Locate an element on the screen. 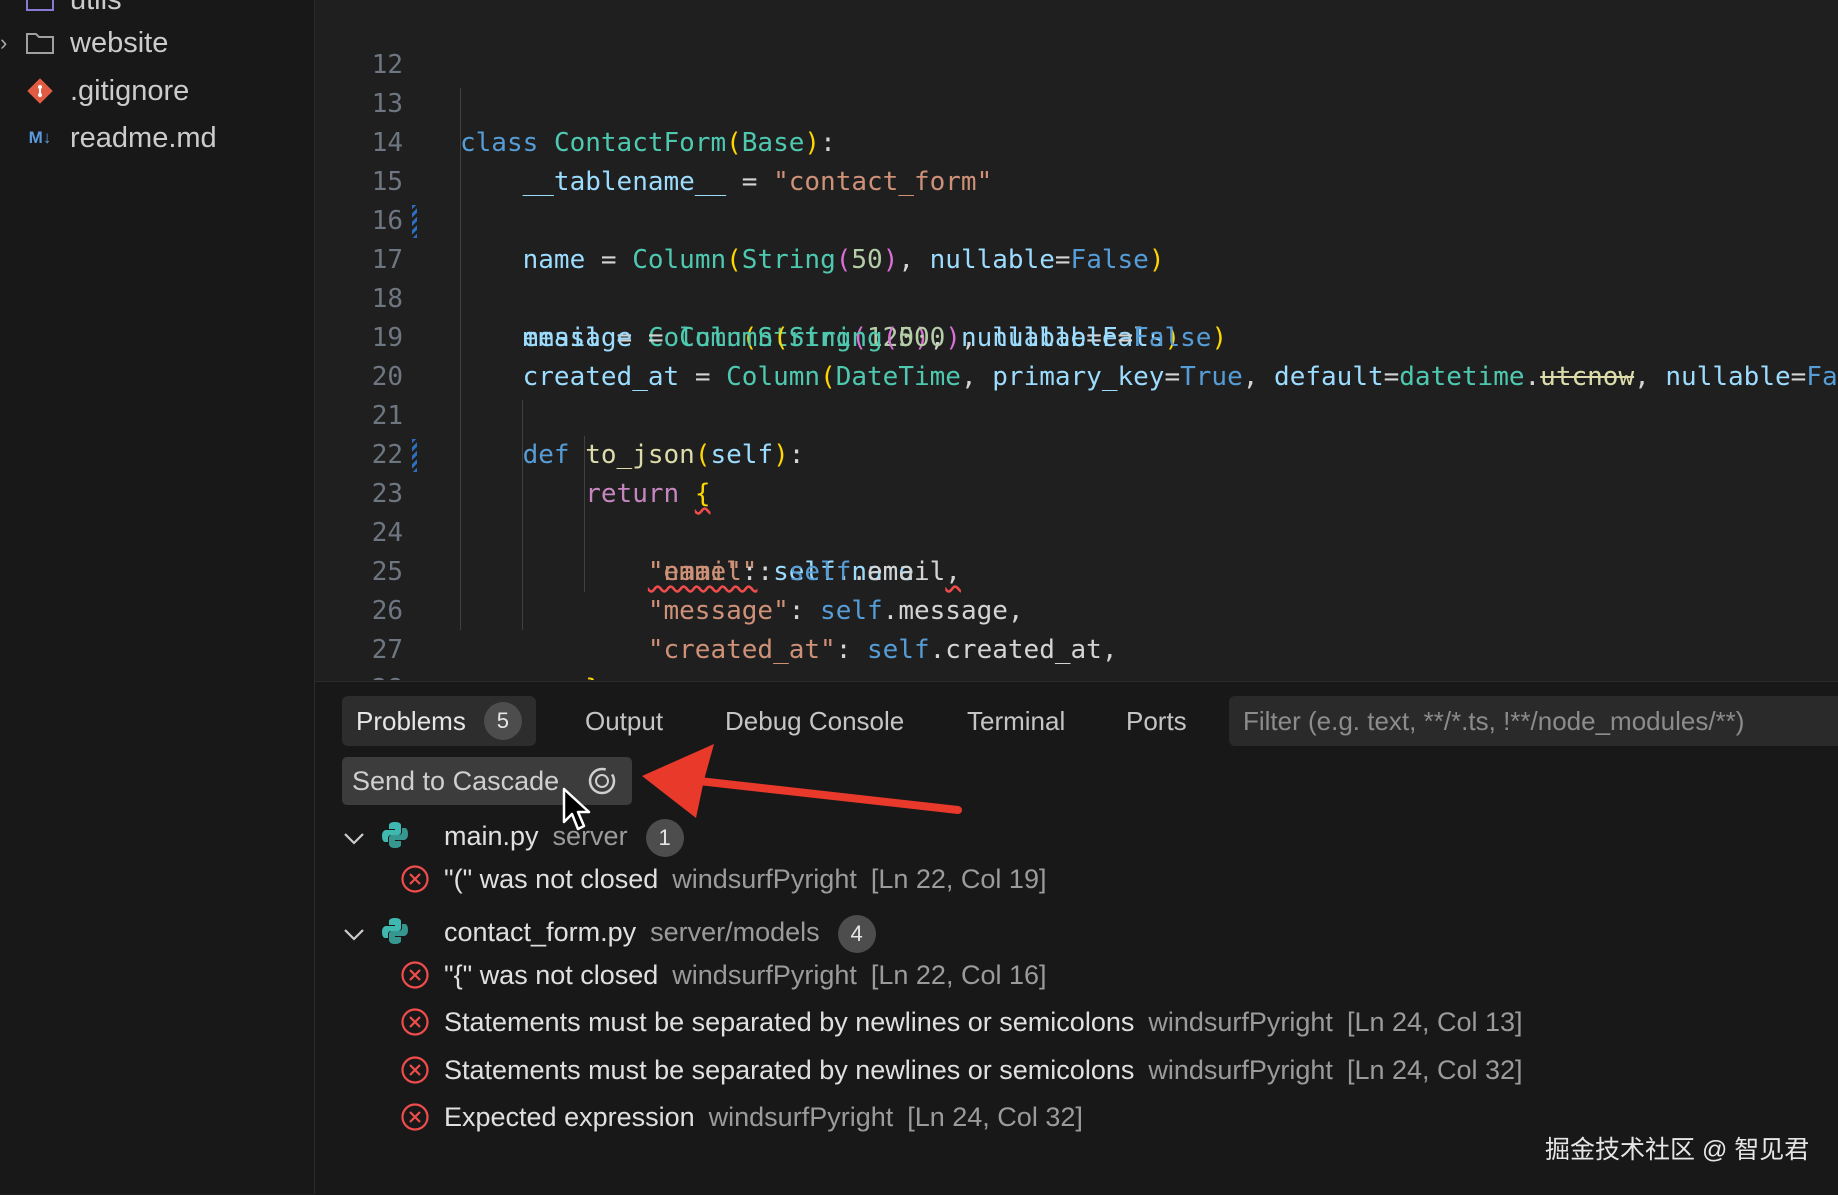 Image resolution: width=1838 pixels, height=1195 pixels. file-name: contact_form.py is located at coordinates (540, 932).